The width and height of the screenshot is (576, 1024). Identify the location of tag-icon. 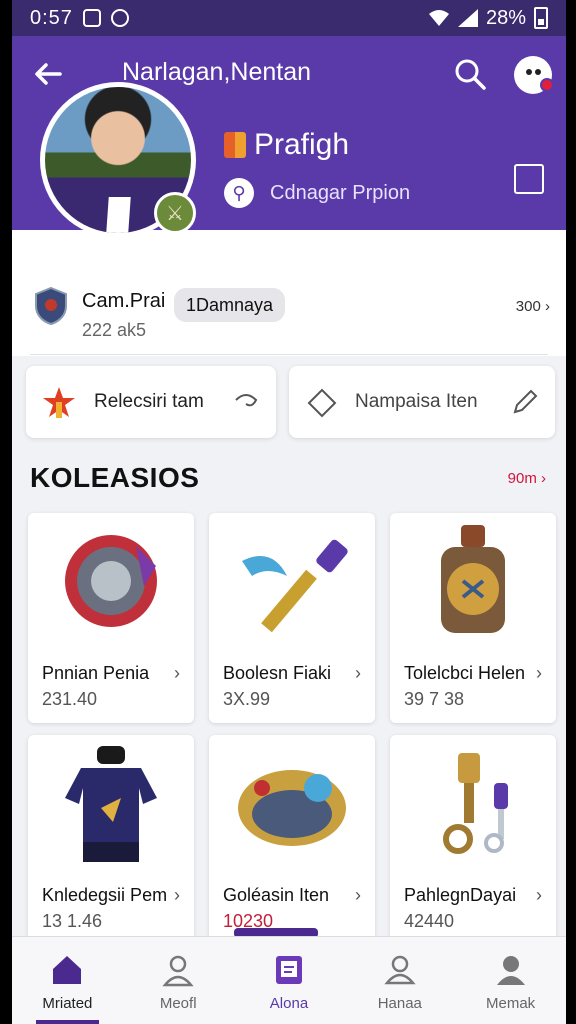
(322, 403).